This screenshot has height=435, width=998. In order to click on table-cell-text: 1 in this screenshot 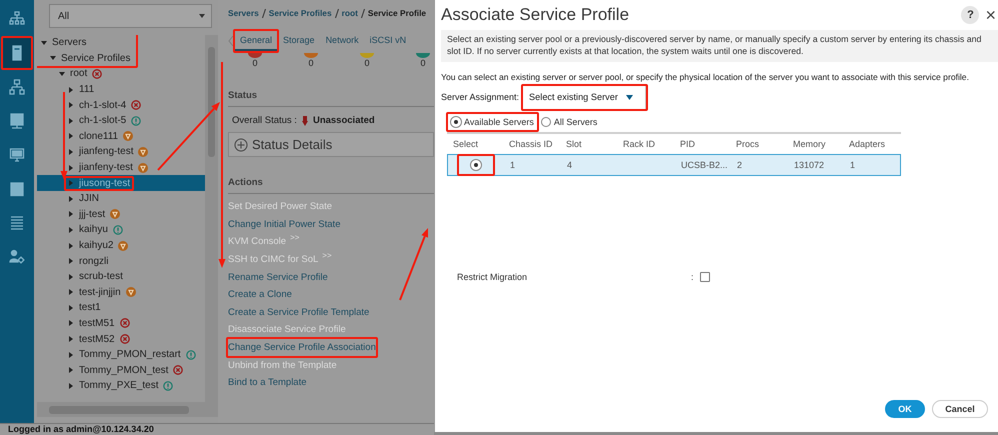, I will do `click(852, 165)`.